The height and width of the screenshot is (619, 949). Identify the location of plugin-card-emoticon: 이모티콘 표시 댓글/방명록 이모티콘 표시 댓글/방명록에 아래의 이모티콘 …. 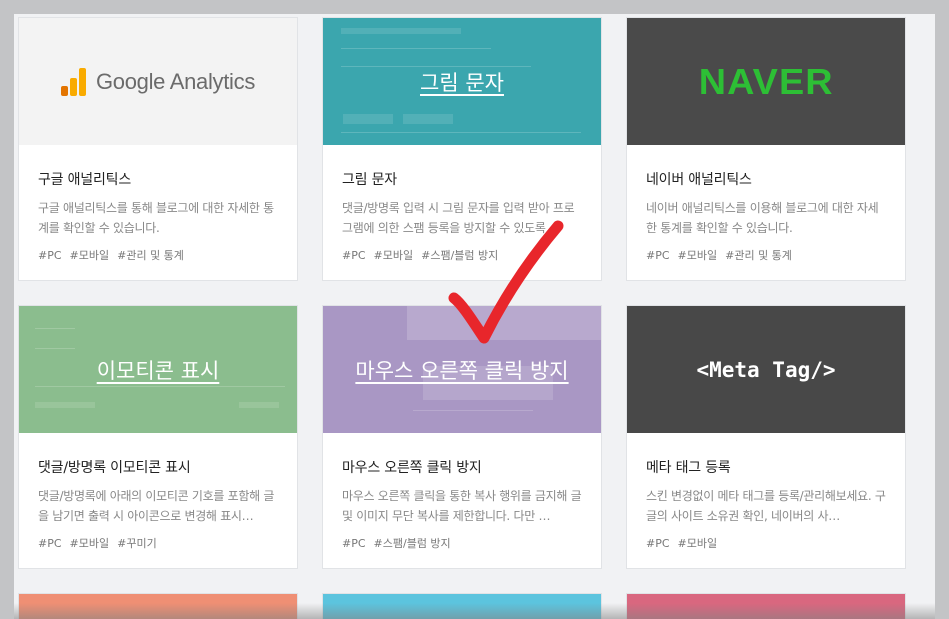
(158, 437).